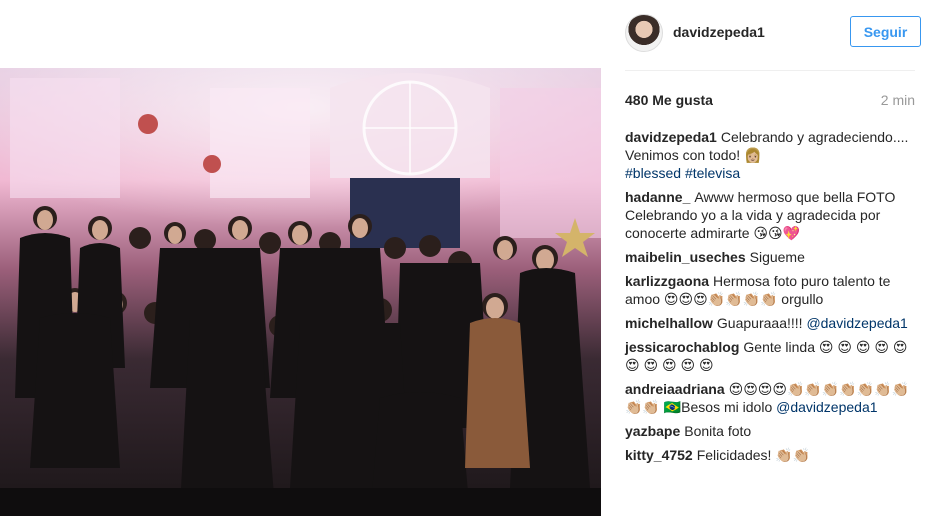 The height and width of the screenshot is (516, 944). What do you see at coordinates (770, 70) in the screenshot?
I see `divider` at bounding box center [770, 70].